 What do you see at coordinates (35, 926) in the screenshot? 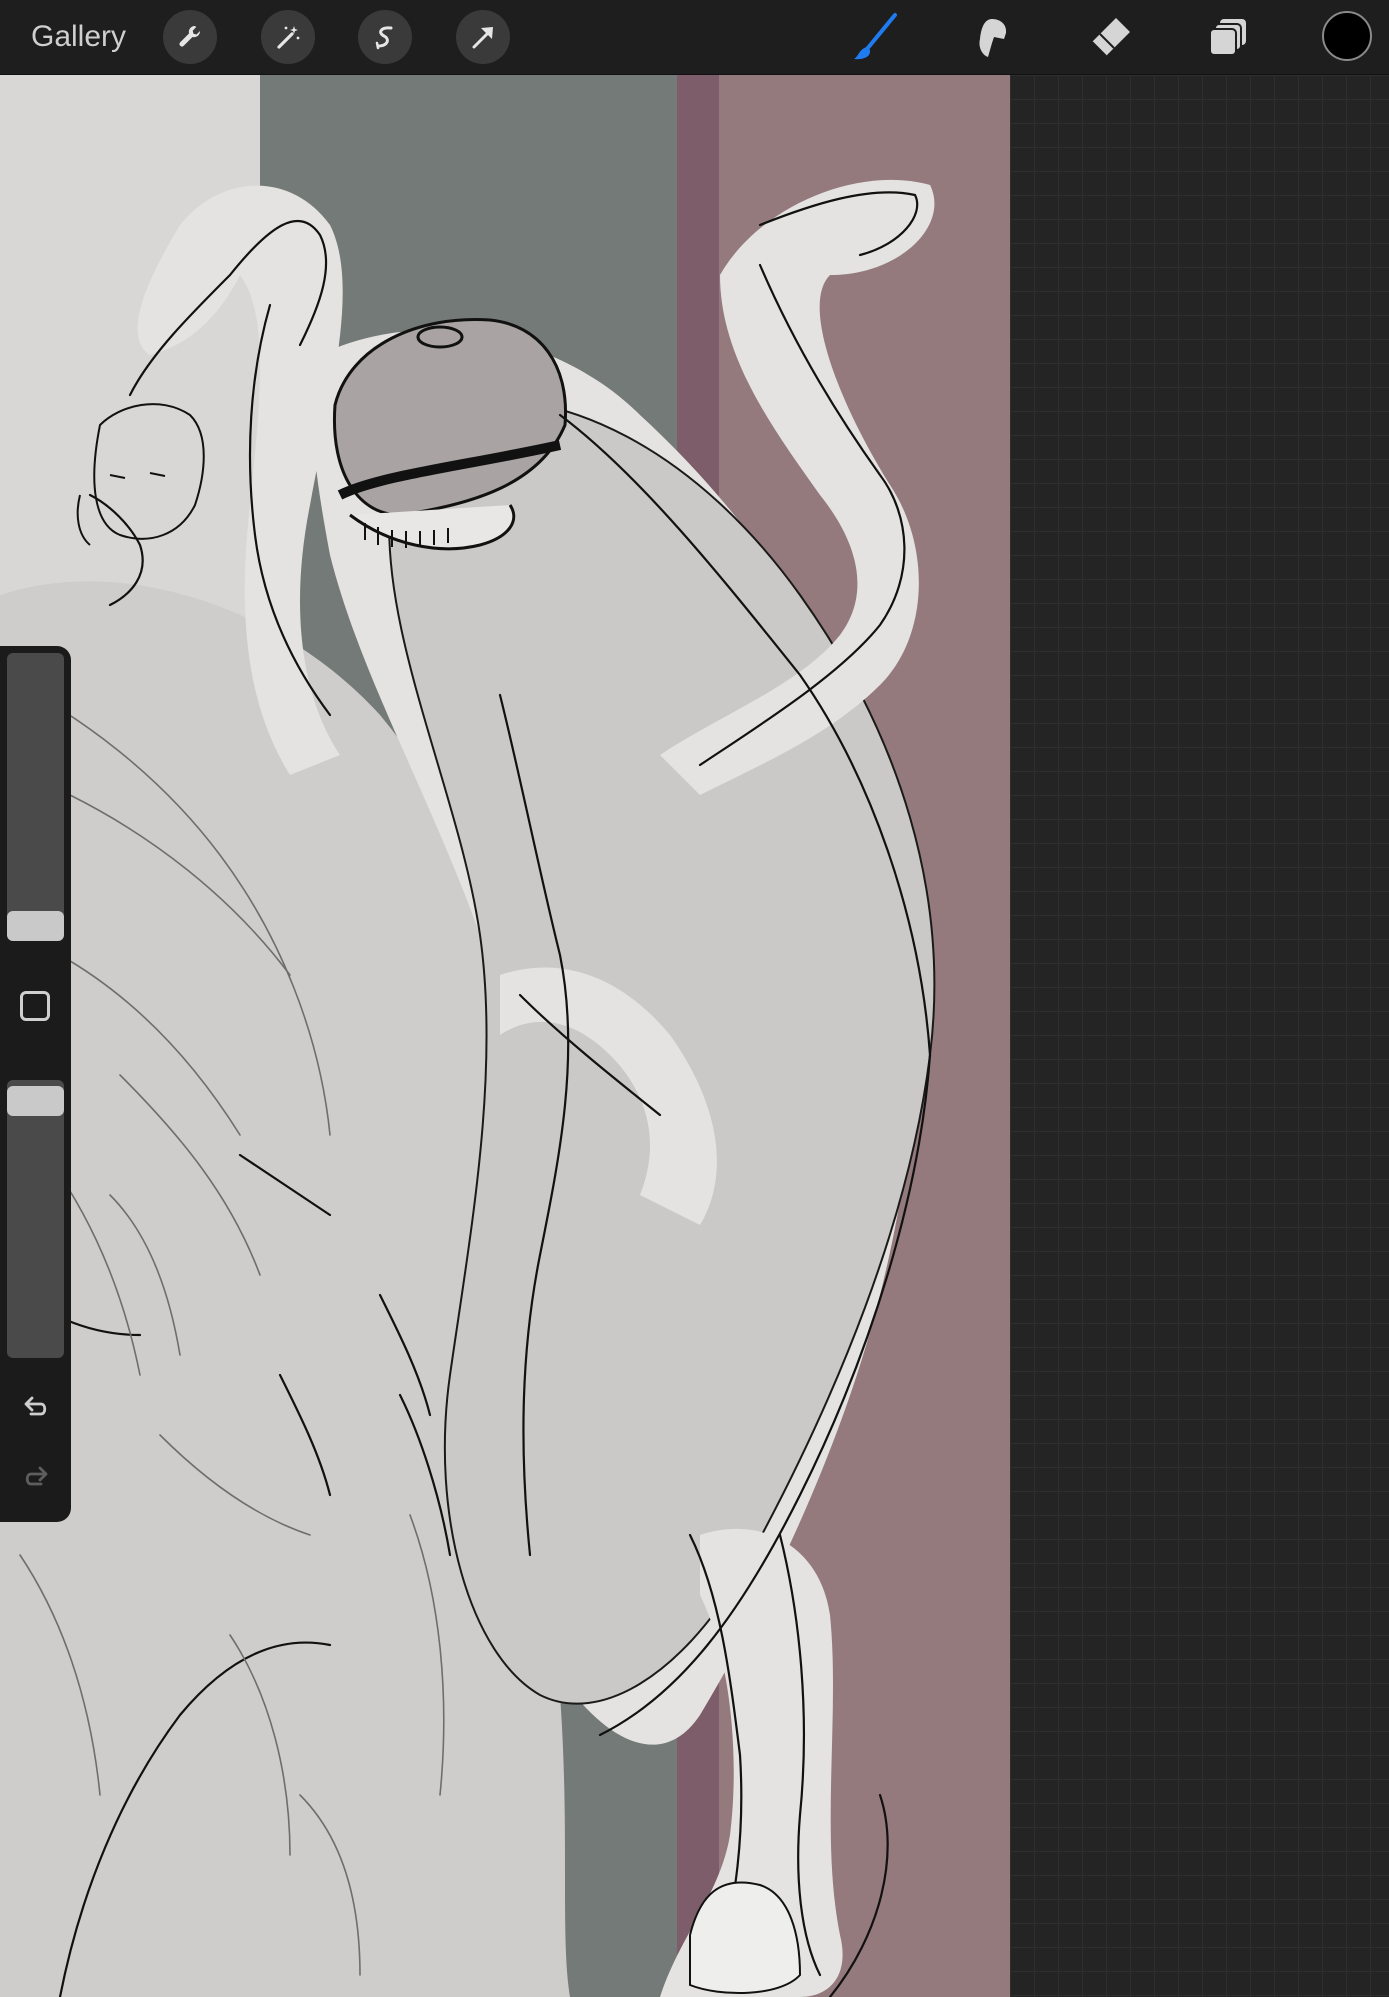
I see `brush-size-thumb` at bounding box center [35, 926].